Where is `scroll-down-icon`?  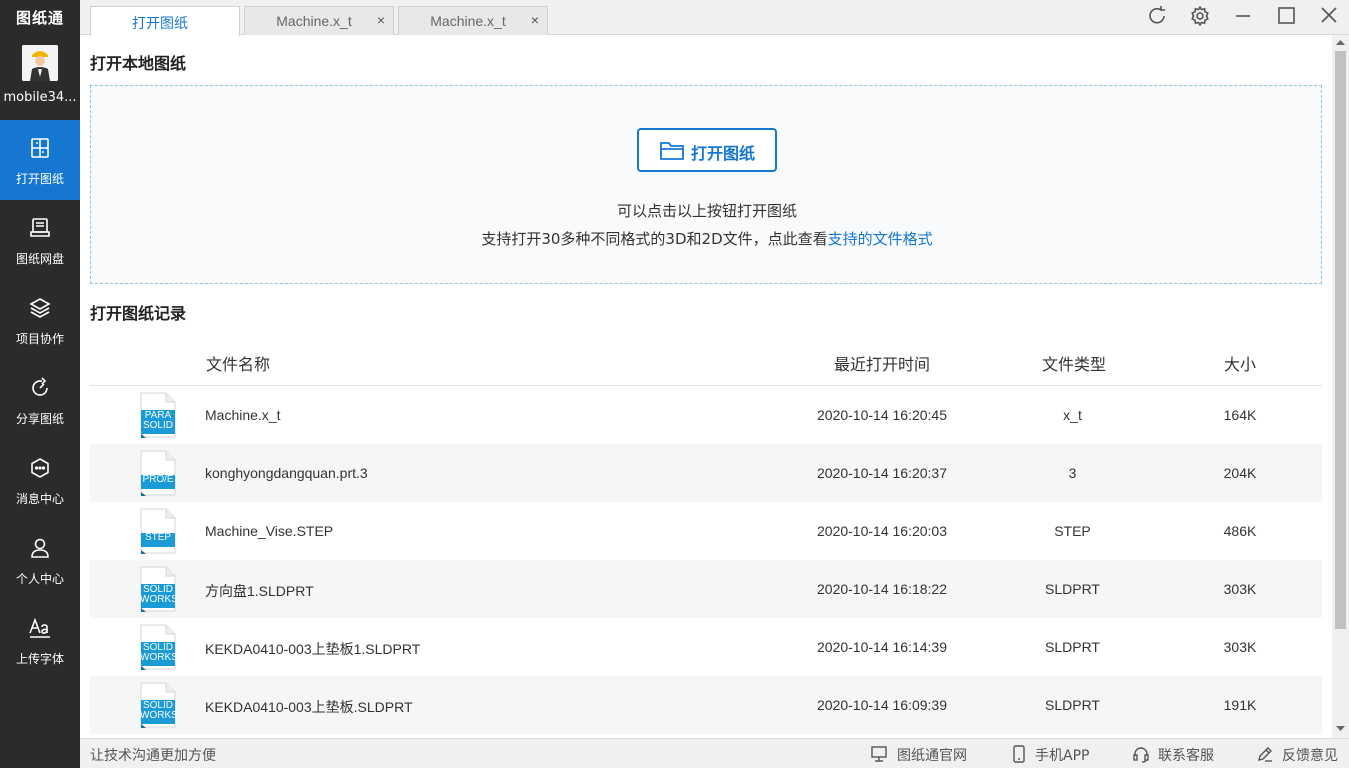 scroll-down-icon is located at coordinates (1340, 728).